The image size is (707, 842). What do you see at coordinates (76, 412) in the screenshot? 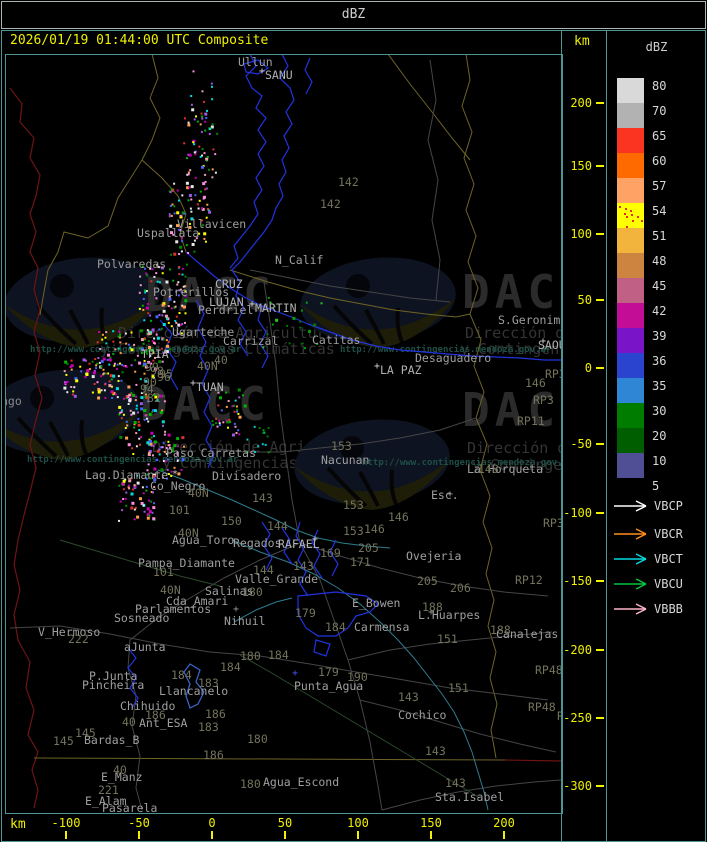
I see `dacc-logo-watermark` at bounding box center [76, 412].